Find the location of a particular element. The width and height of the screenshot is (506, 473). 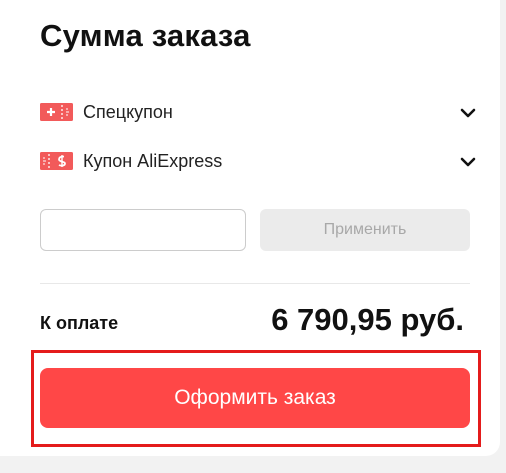

total-amount: 6 790,95 руб. is located at coordinates (367, 319).